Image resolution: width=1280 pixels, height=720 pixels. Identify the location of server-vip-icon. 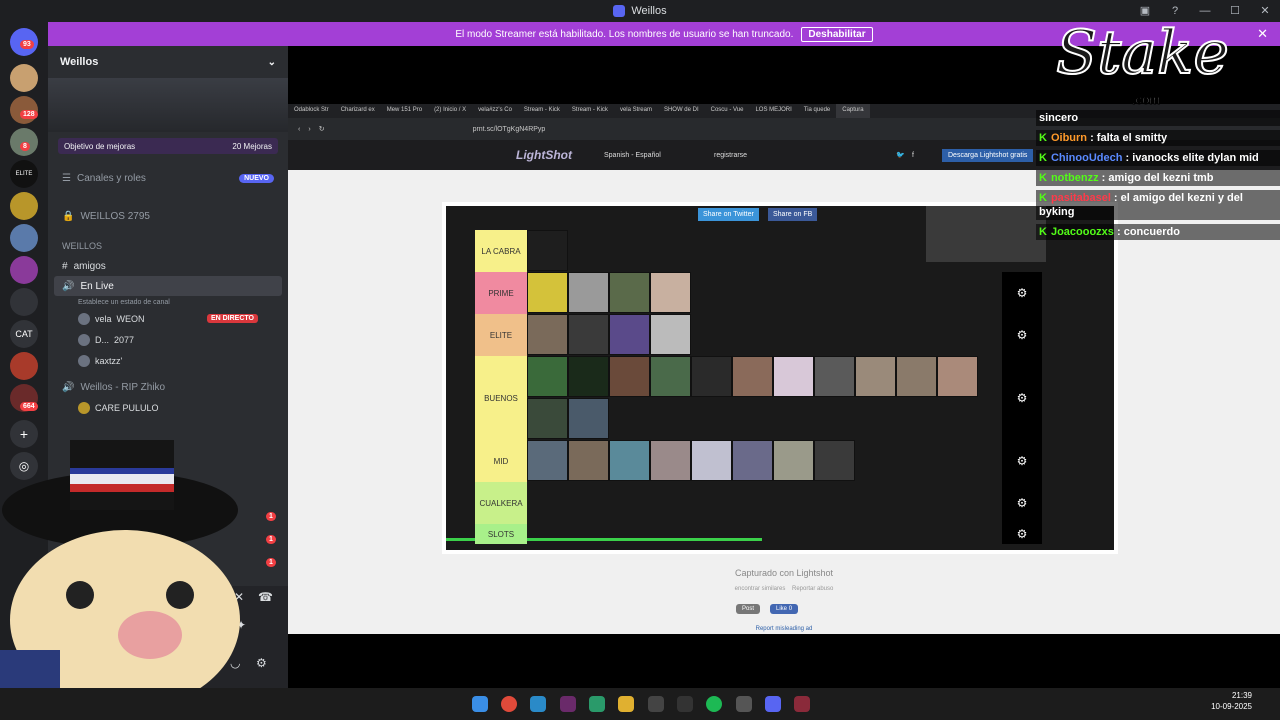
(24, 206).